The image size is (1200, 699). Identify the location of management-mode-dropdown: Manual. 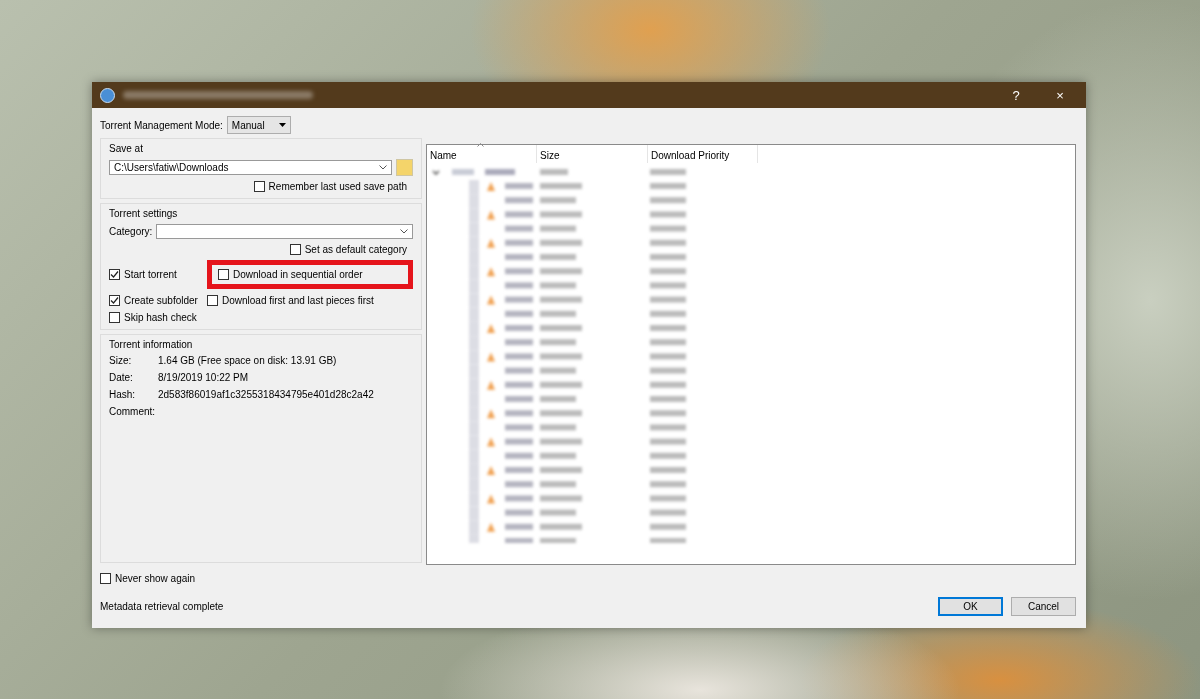
(258, 125).